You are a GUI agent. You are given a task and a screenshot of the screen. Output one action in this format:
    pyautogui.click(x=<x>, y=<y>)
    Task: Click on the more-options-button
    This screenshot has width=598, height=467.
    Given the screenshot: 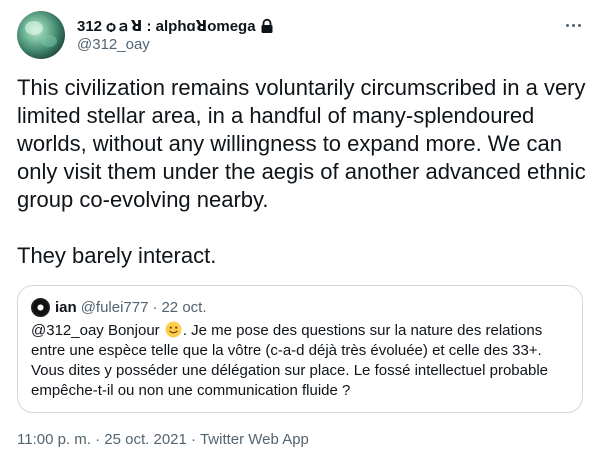 What is the action you would take?
    pyautogui.click(x=573, y=25)
    